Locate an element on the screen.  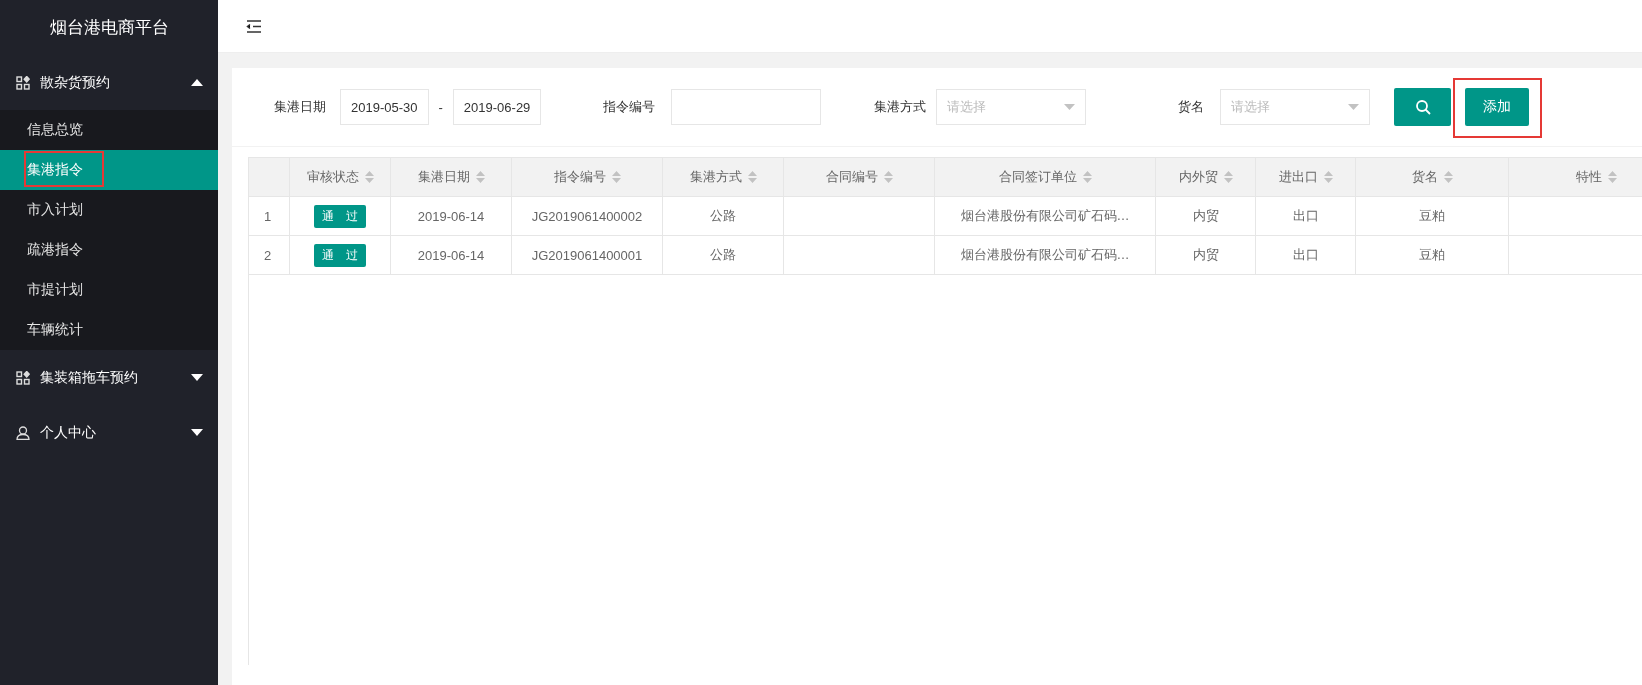
menu-group: 散杂货预约 is located at coordinates (109, 82).